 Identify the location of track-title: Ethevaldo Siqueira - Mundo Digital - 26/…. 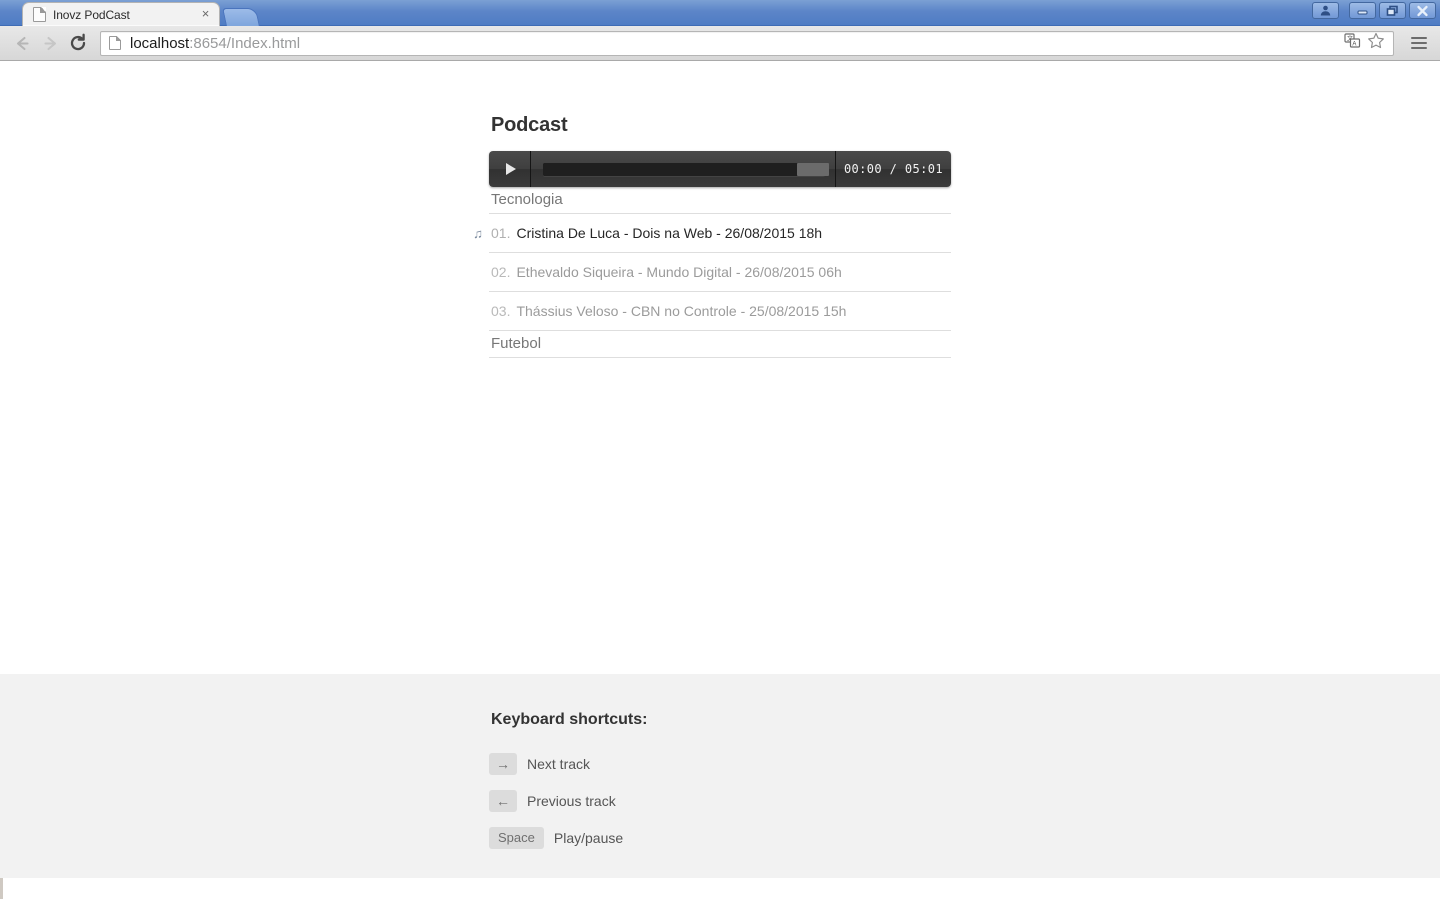
(679, 272).